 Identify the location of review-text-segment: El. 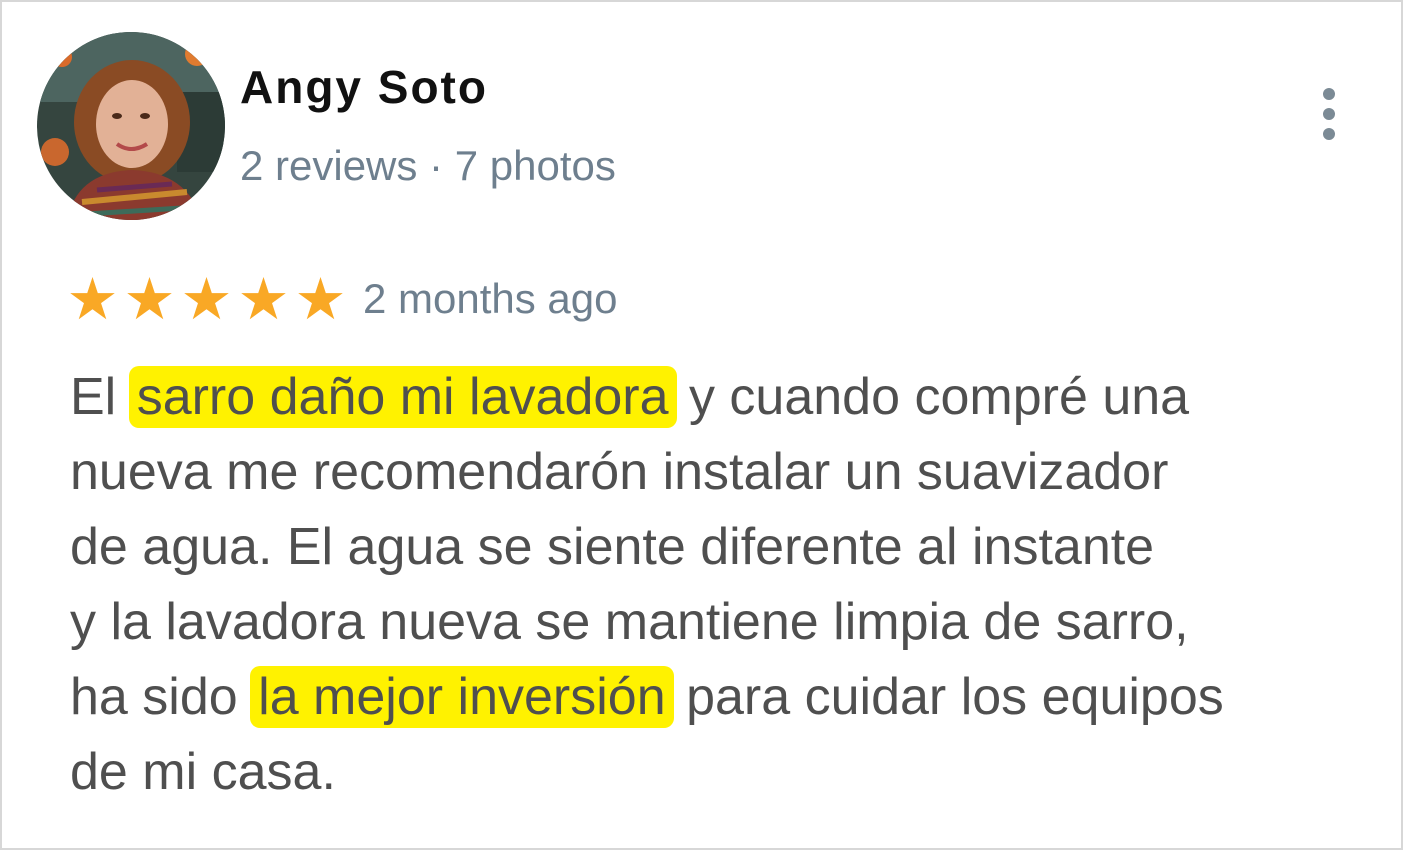
(100, 397).